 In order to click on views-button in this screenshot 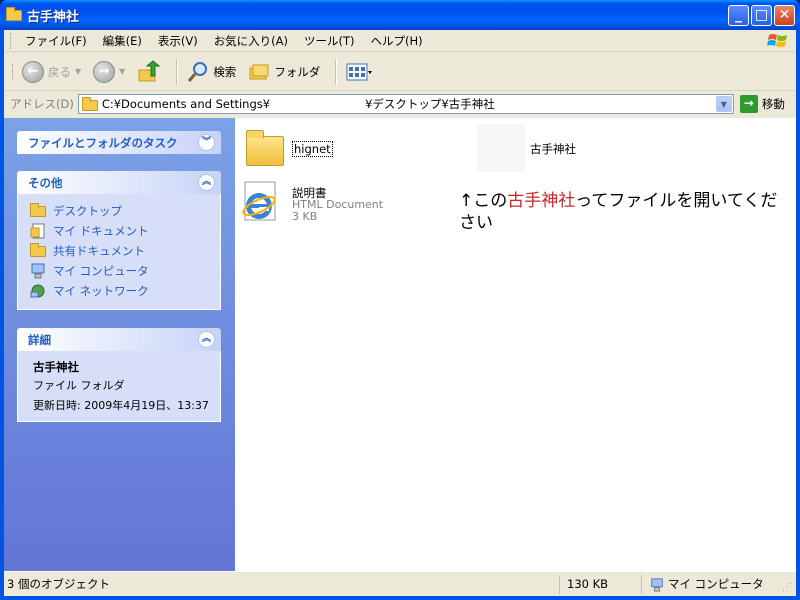, I will do `click(359, 72)`.